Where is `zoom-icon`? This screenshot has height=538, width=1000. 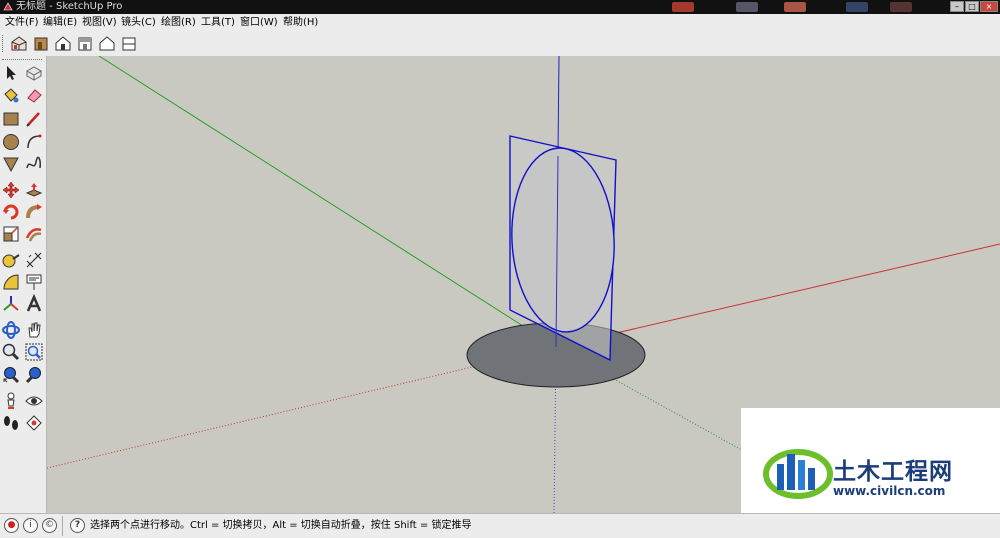
zoom-icon is located at coordinates (11, 352).